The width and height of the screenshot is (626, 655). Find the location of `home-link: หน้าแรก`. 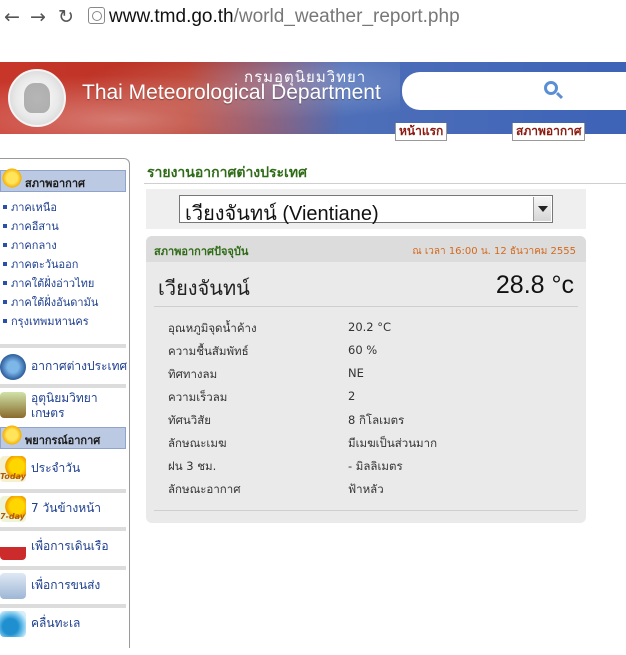

home-link: หน้าแรก is located at coordinates (421, 132).